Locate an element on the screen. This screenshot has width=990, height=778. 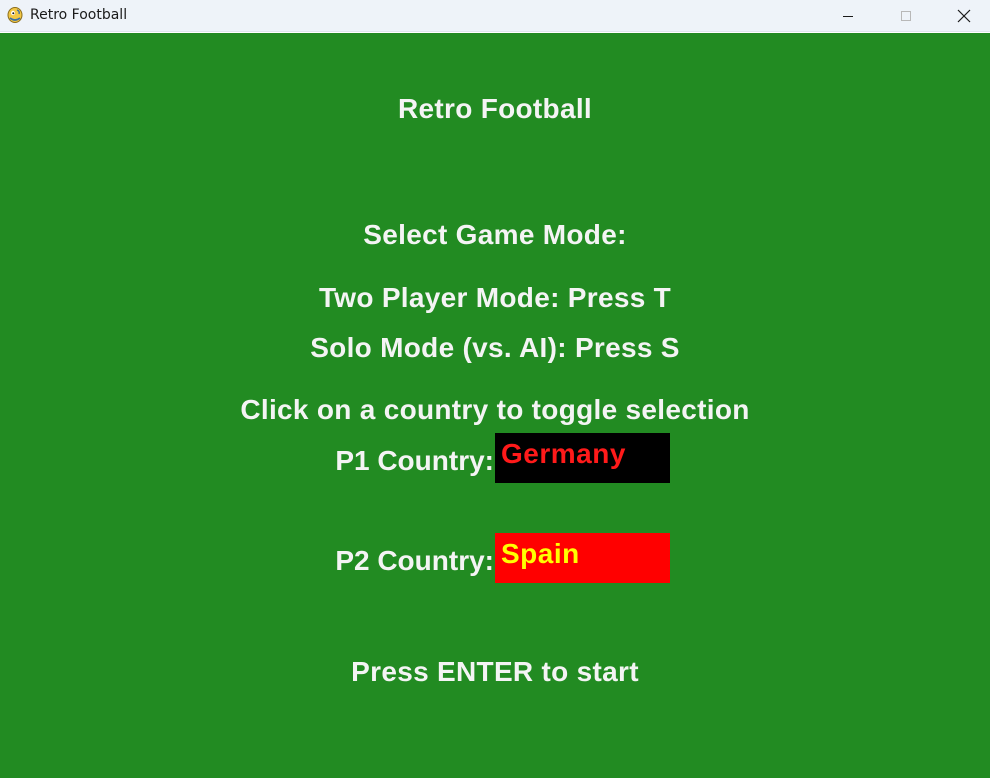
p1-country-selector: Germany is located at coordinates (582, 458).